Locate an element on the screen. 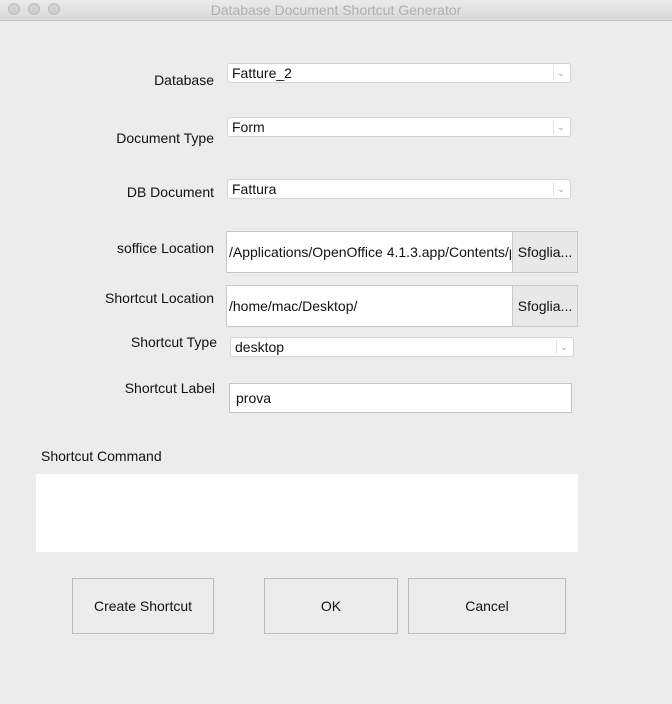  shortcut-type-select: desktop ⌄ is located at coordinates (402, 347).